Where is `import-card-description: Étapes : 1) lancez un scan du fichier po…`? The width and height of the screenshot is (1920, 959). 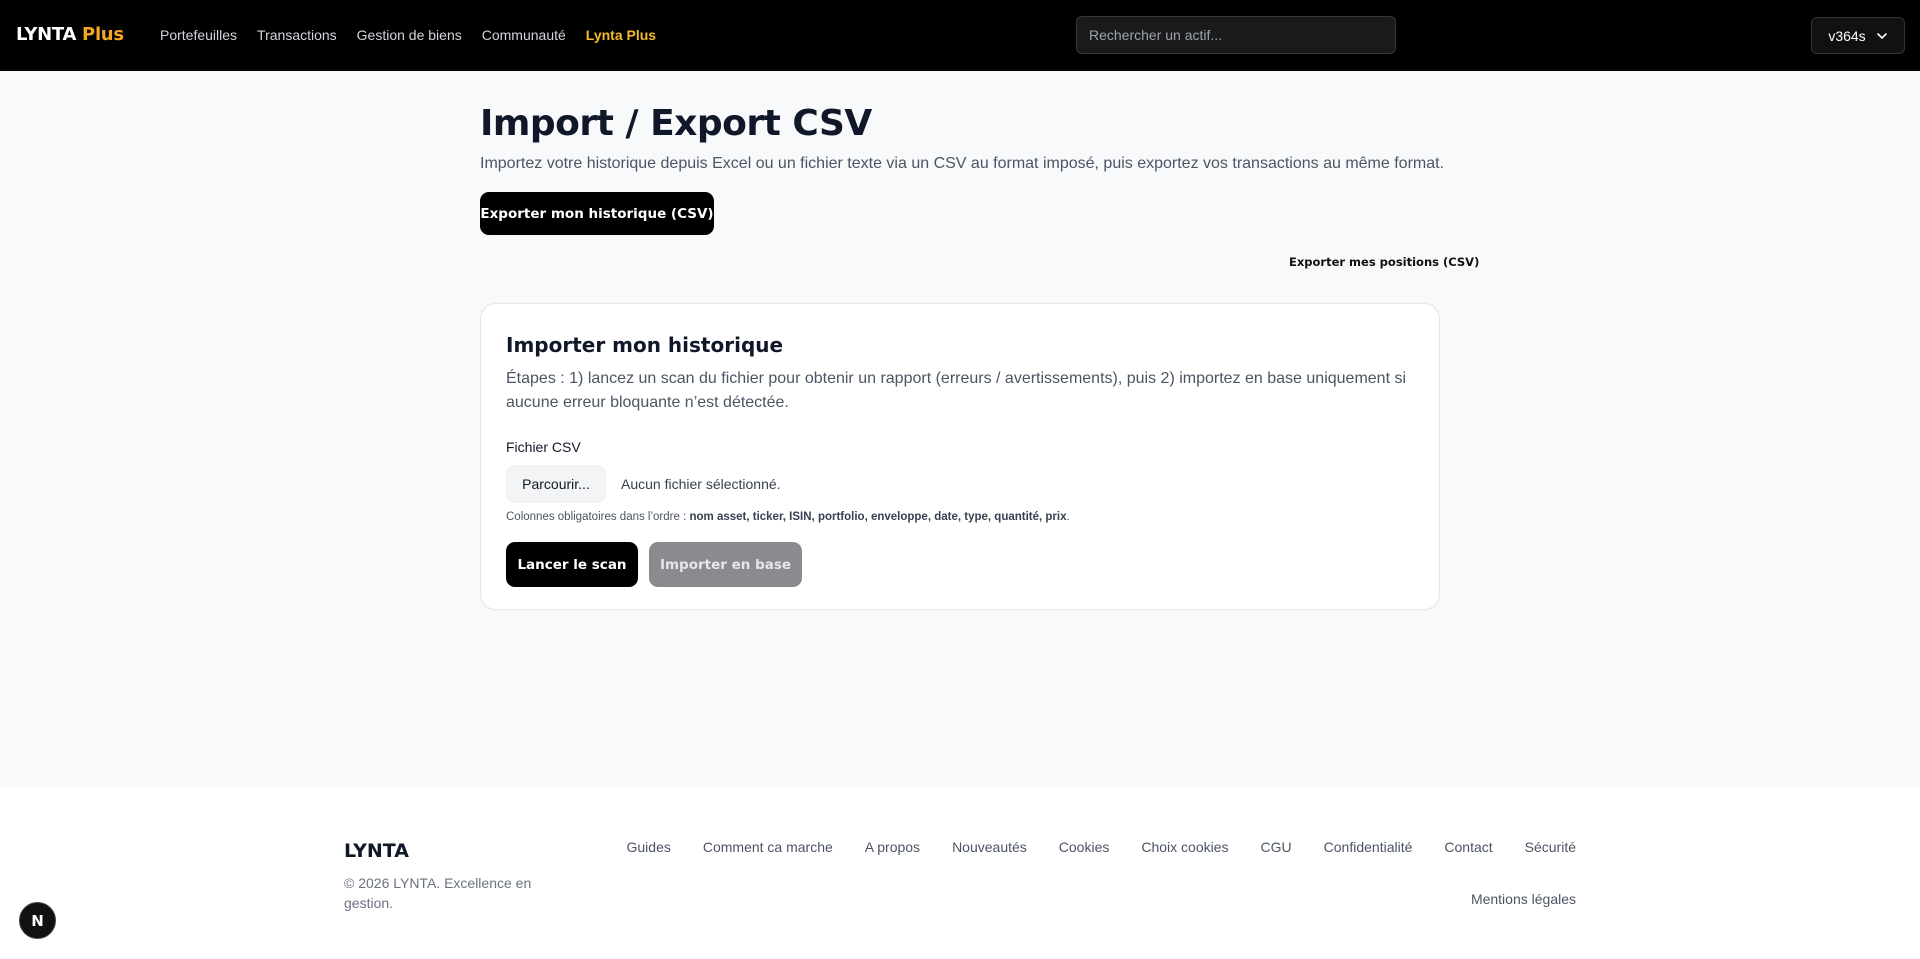 import-card-description: Étapes : 1) lancez un scan du fichier po… is located at coordinates (956, 390).